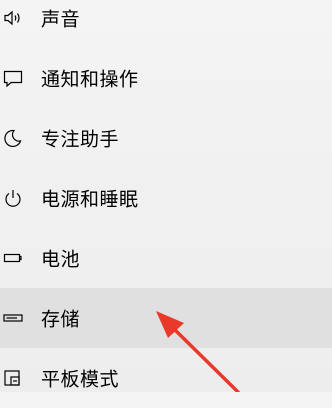 The image size is (332, 408). I want to click on sidebar-item-label: 存储, so click(61, 319).